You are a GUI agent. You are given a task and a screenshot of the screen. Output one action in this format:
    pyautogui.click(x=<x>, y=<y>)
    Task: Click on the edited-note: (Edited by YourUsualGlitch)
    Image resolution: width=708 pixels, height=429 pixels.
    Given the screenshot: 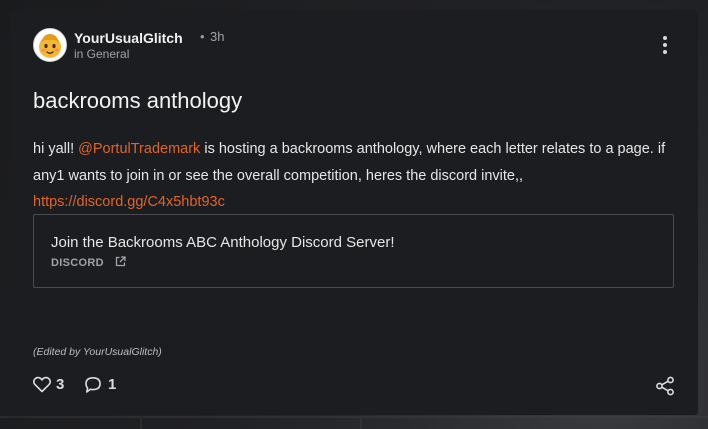 What is the action you would take?
    pyautogui.click(x=97, y=352)
    